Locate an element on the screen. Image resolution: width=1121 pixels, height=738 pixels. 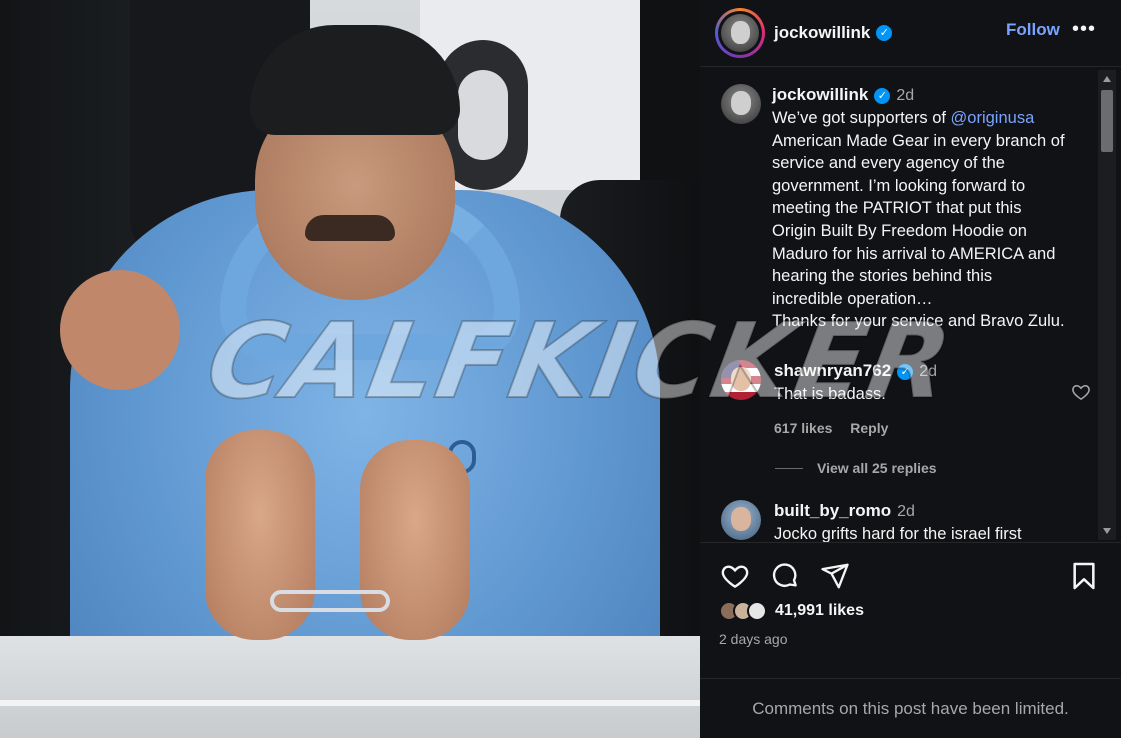
handcuffs is located at coordinates (330, 601).